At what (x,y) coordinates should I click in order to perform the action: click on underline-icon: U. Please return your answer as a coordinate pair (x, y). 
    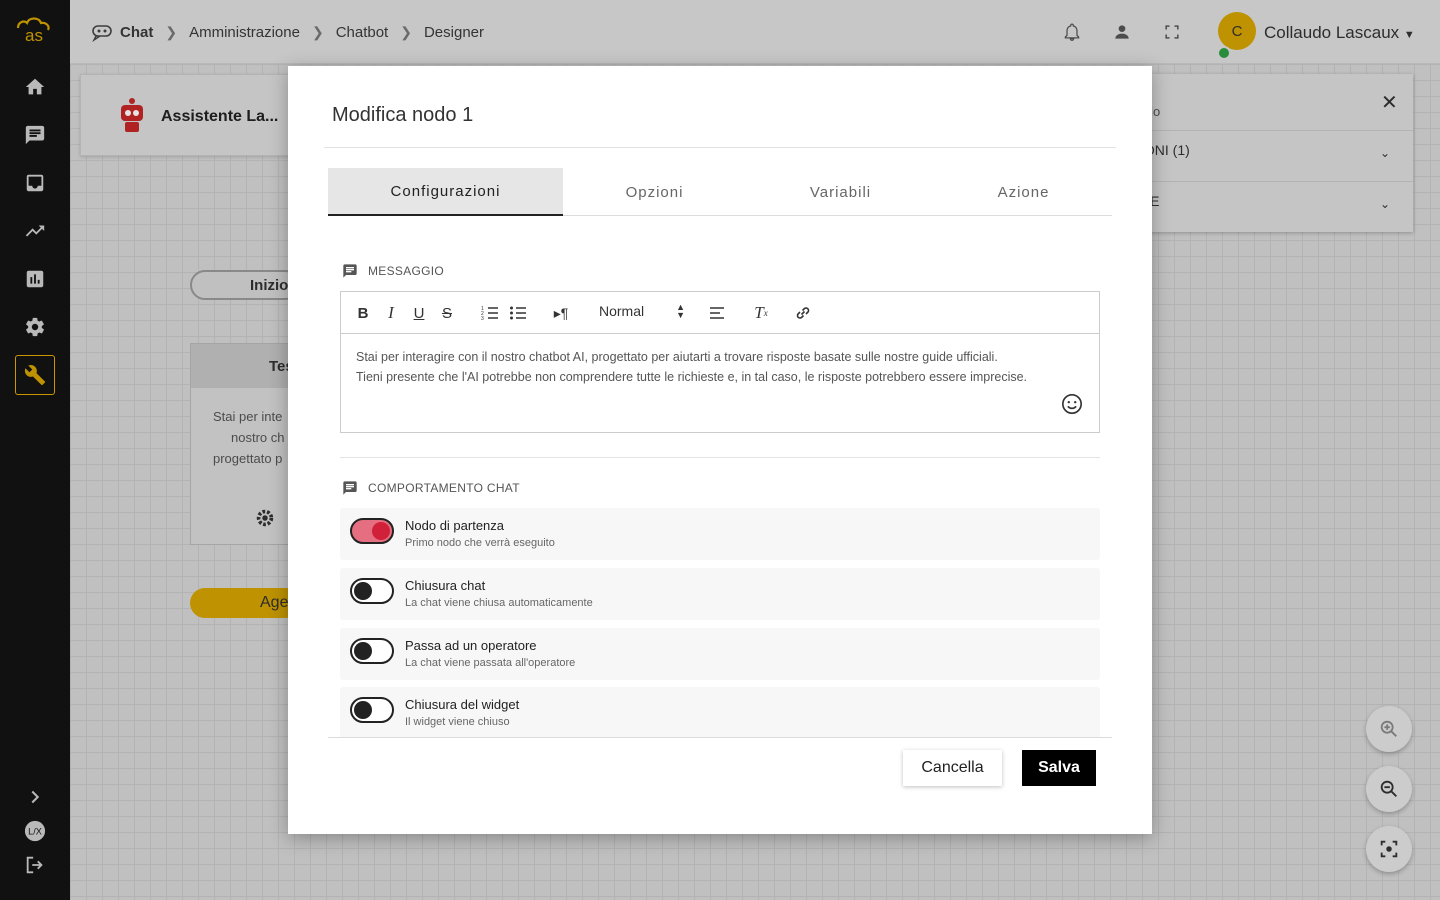
    Looking at the image, I should click on (419, 313).